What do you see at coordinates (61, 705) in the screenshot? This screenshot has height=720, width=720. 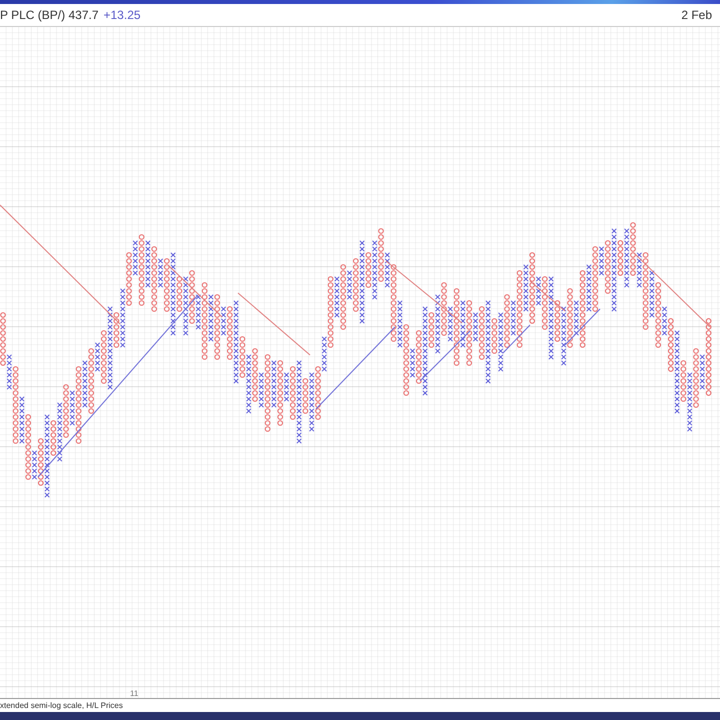 I see `scale-note: xtended semi-log scale, H/L Prices` at bounding box center [61, 705].